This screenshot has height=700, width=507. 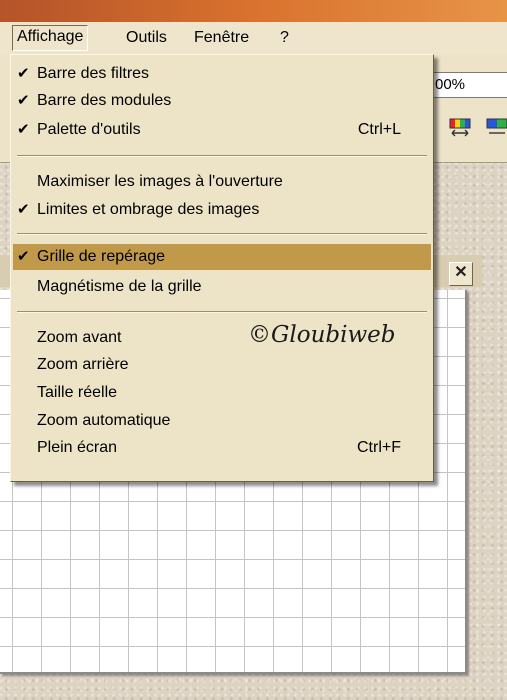 I want to click on menu-item-label: Magnétisme de la grille, so click(x=119, y=286).